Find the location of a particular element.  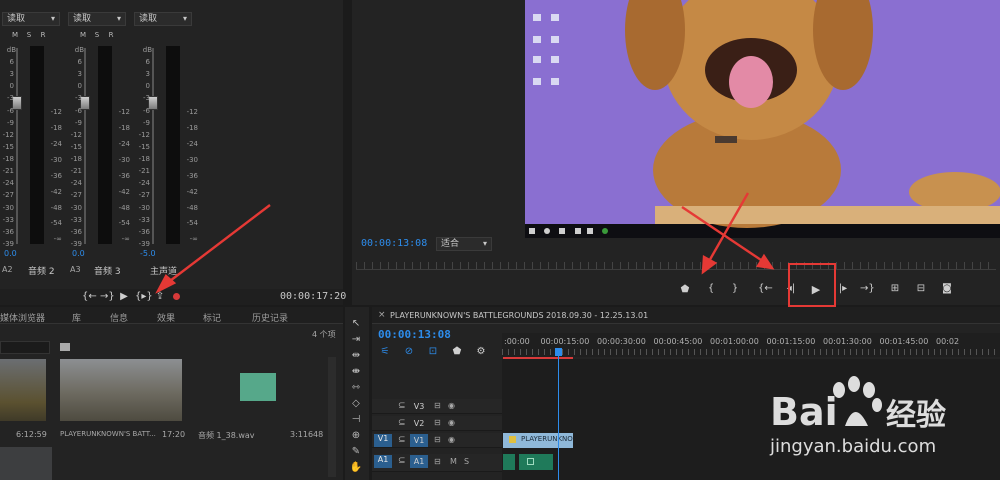

mark-out-icon: } is located at coordinates (735, 288).